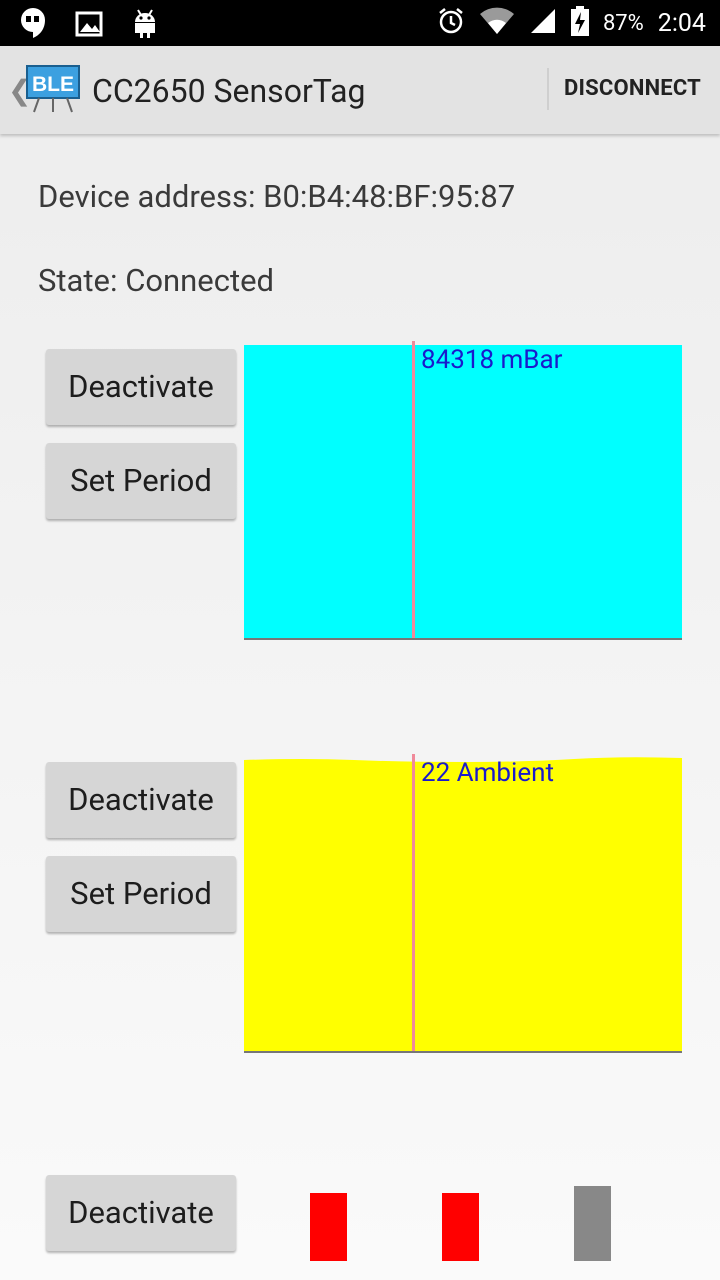  I want to click on ambient-value: 22 Ambient, so click(488, 773).